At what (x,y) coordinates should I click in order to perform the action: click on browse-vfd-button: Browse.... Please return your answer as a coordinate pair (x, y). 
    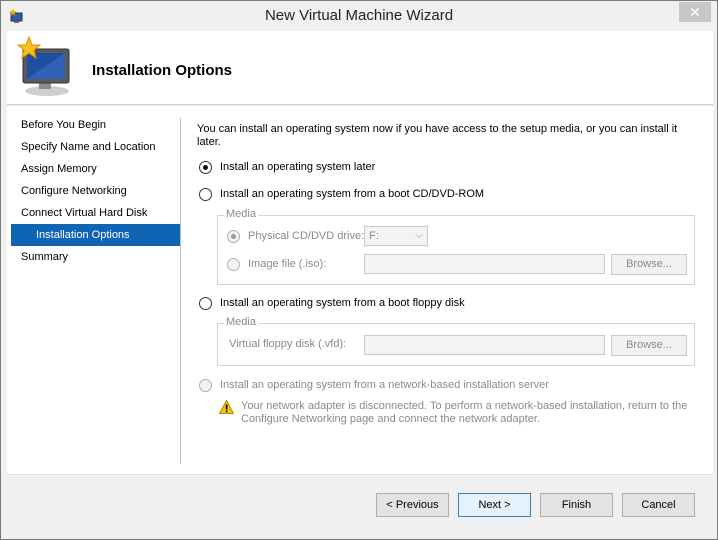
    Looking at the image, I should click on (649, 345).